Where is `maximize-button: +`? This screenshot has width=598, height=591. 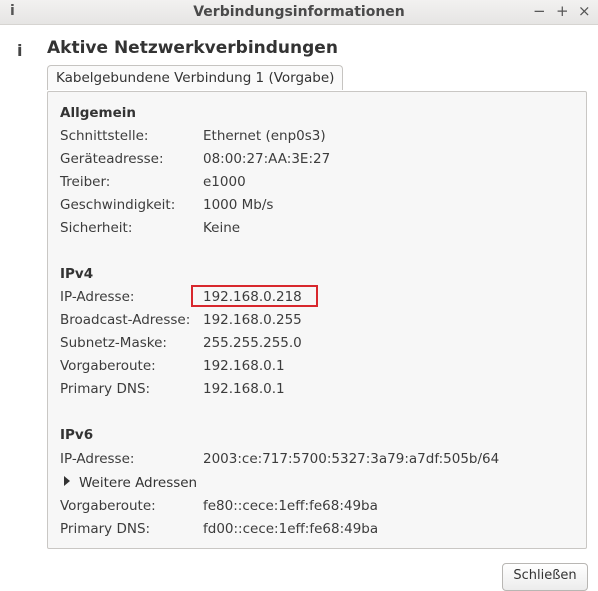 maximize-button: + is located at coordinates (562, 11).